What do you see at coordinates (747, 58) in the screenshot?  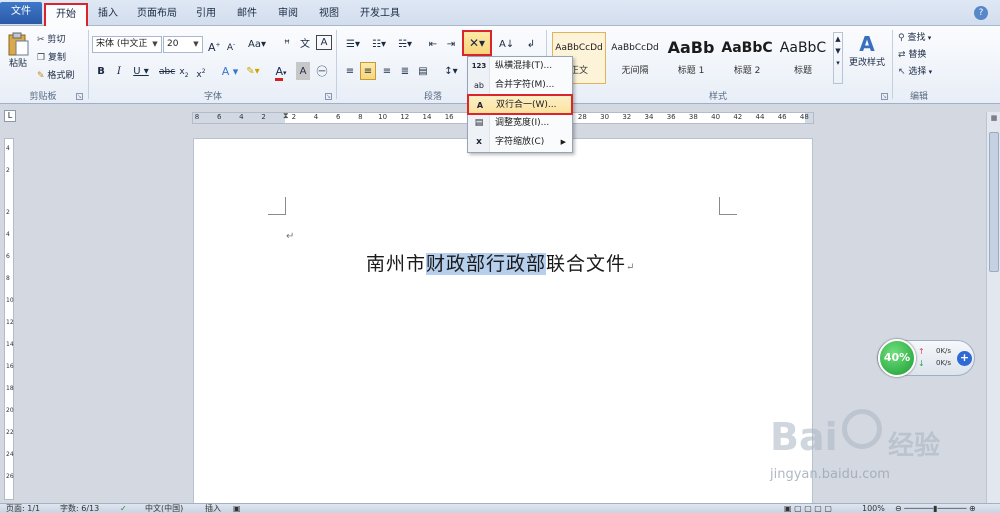 I see `style-heading-2: AaBbC 标题 2` at bounding box center [747, 58].